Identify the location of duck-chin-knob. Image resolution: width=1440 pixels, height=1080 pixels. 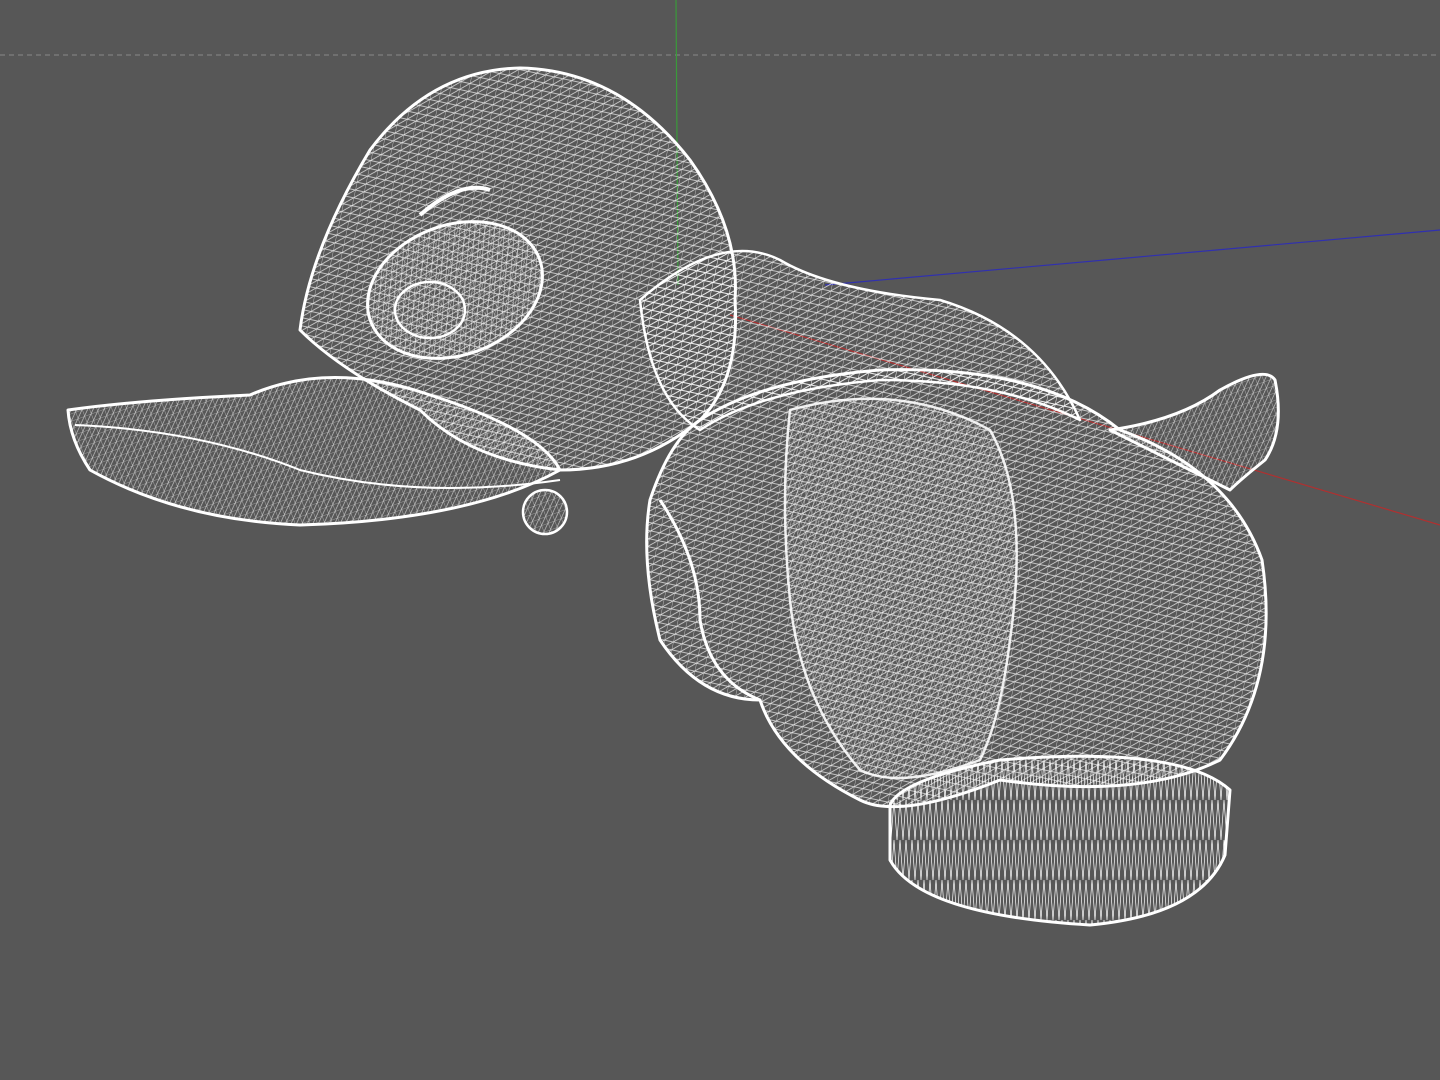
(545, 512).